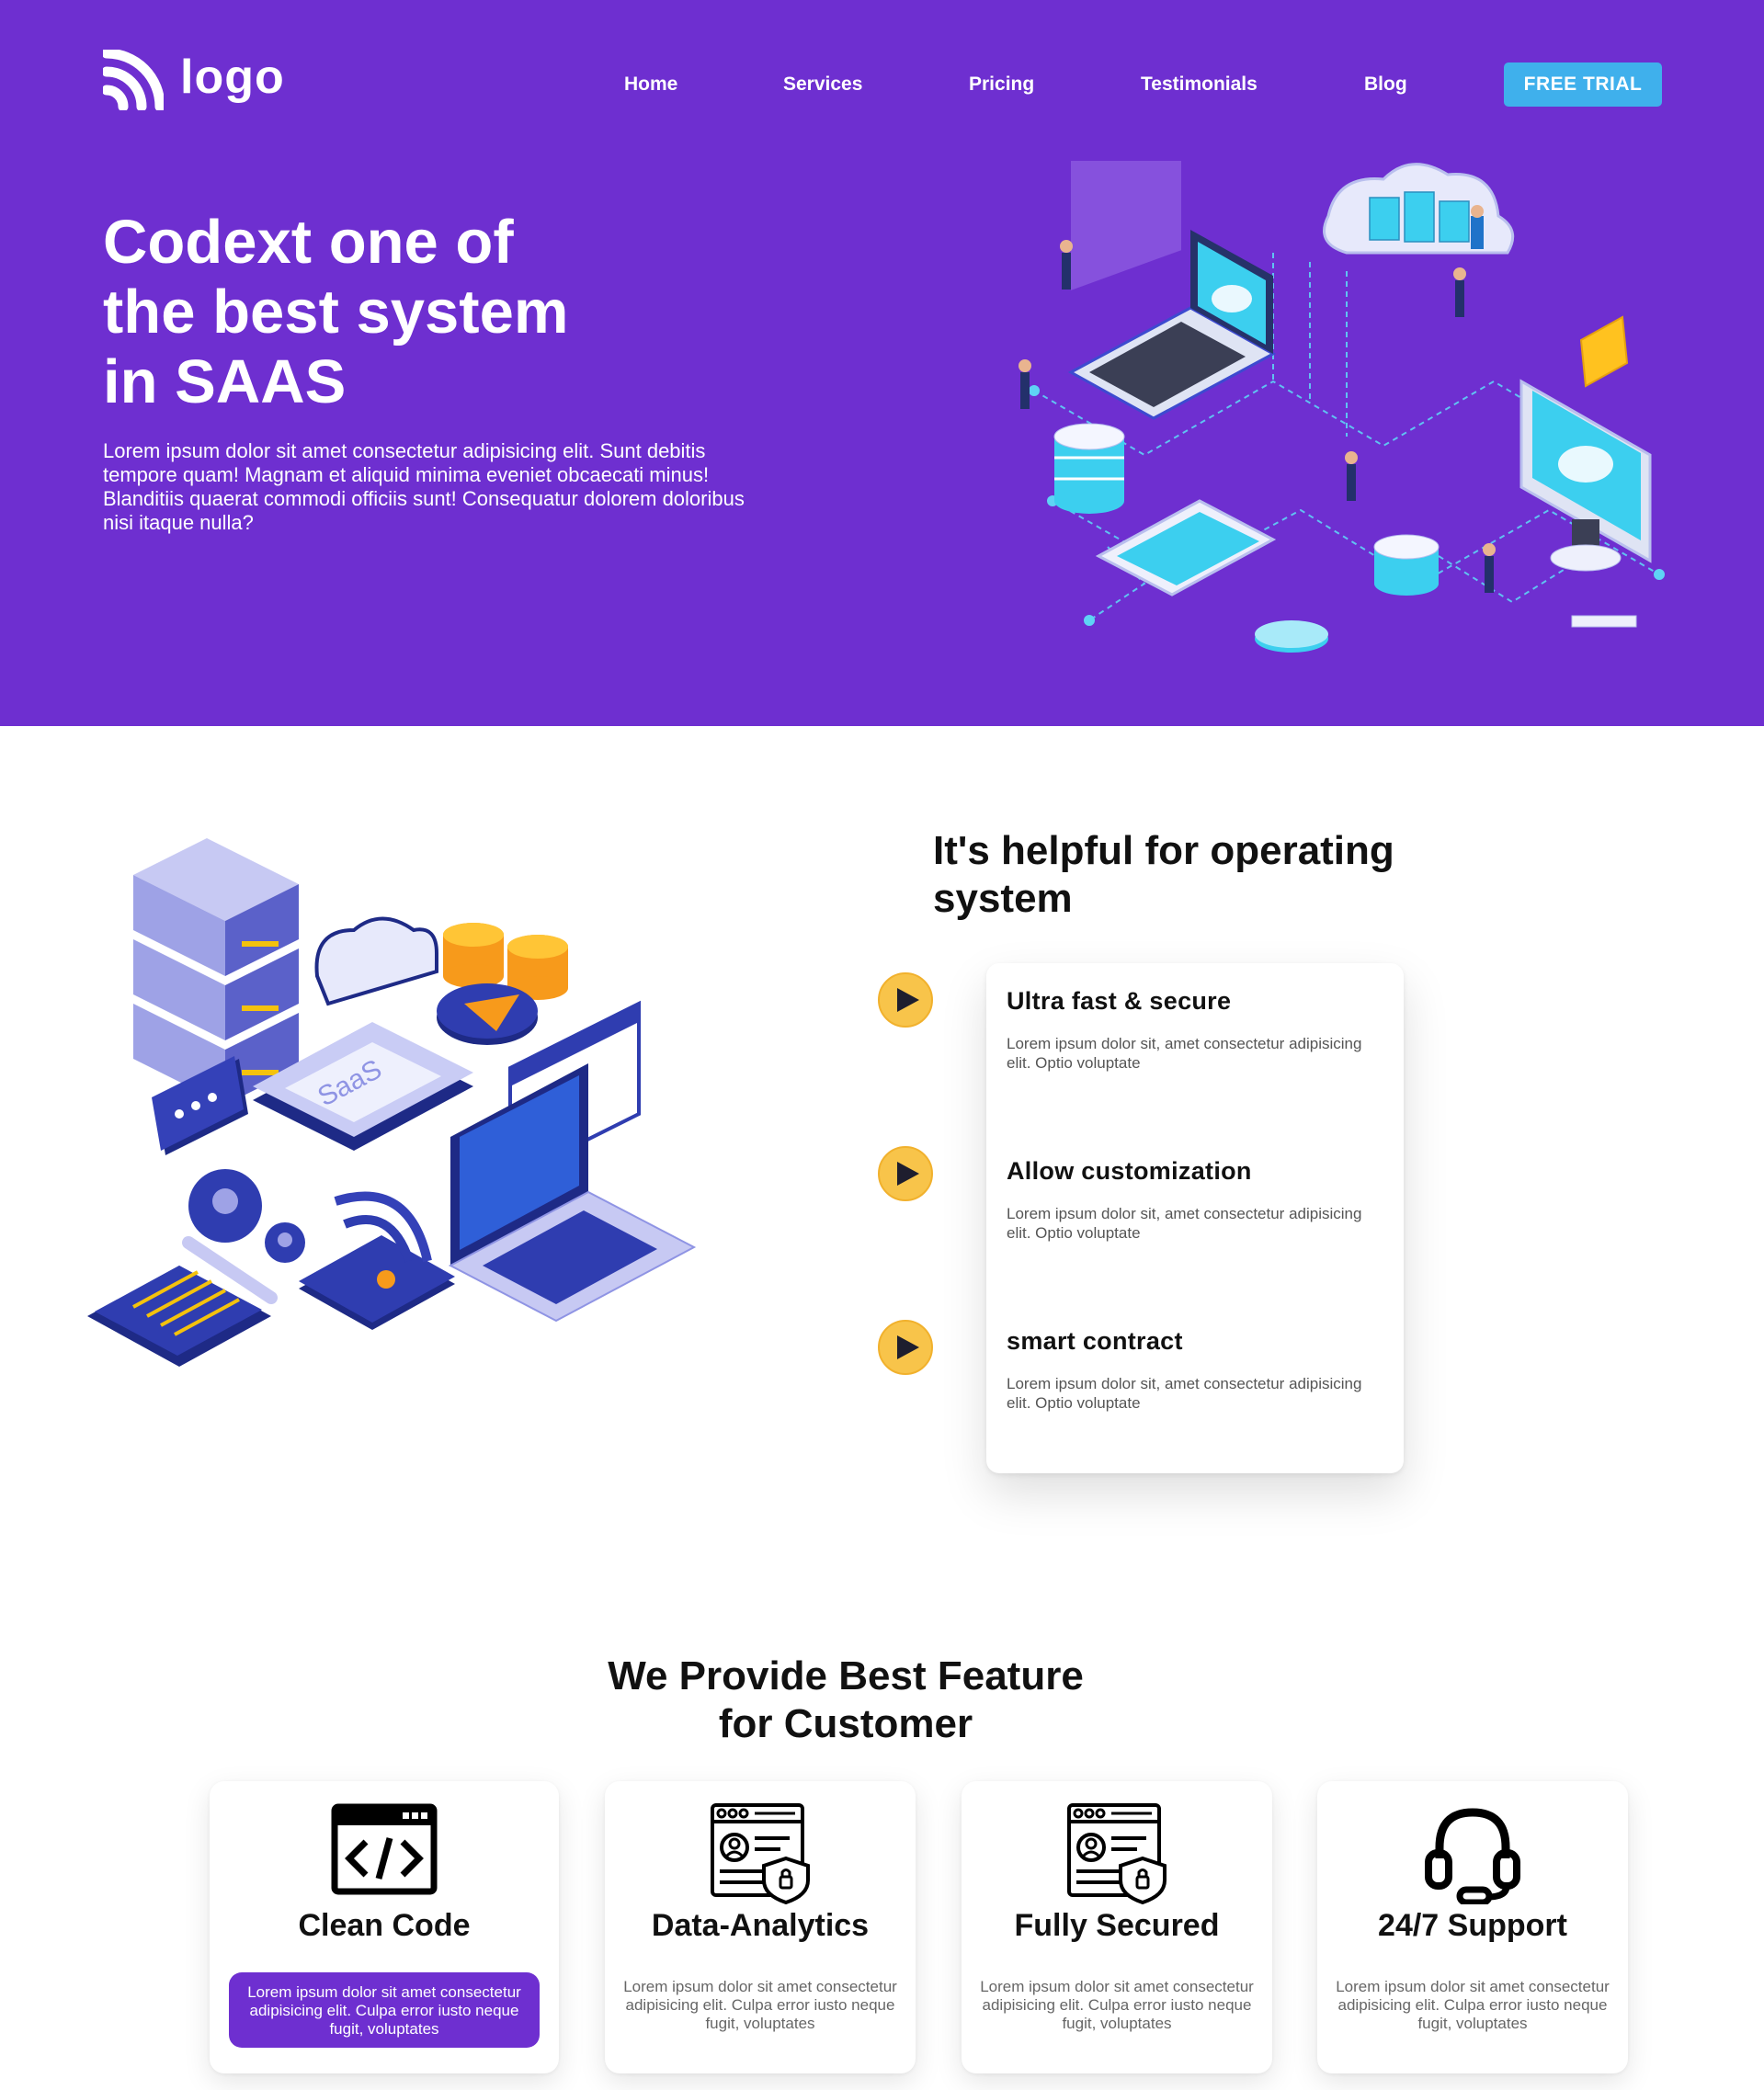 The width and height of the screenshot is (1764, 2090). What do you see at coordinates (1119, 1001) in the screenshot?
I see `feature-title: Ultra fast & secure` at bounding box center [1119, 1001].